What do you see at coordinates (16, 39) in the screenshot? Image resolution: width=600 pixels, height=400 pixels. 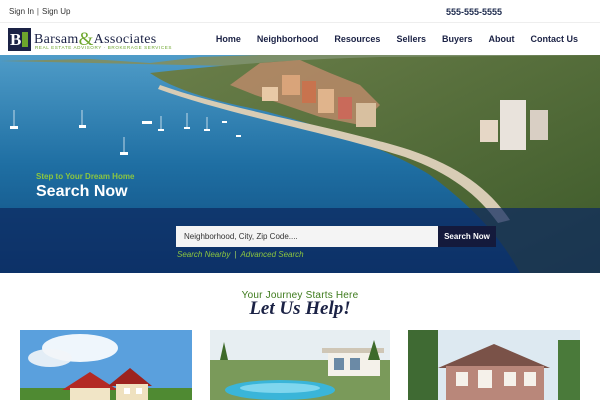 I see `logo-mark-letter: B` at bounding box center [16, 39].